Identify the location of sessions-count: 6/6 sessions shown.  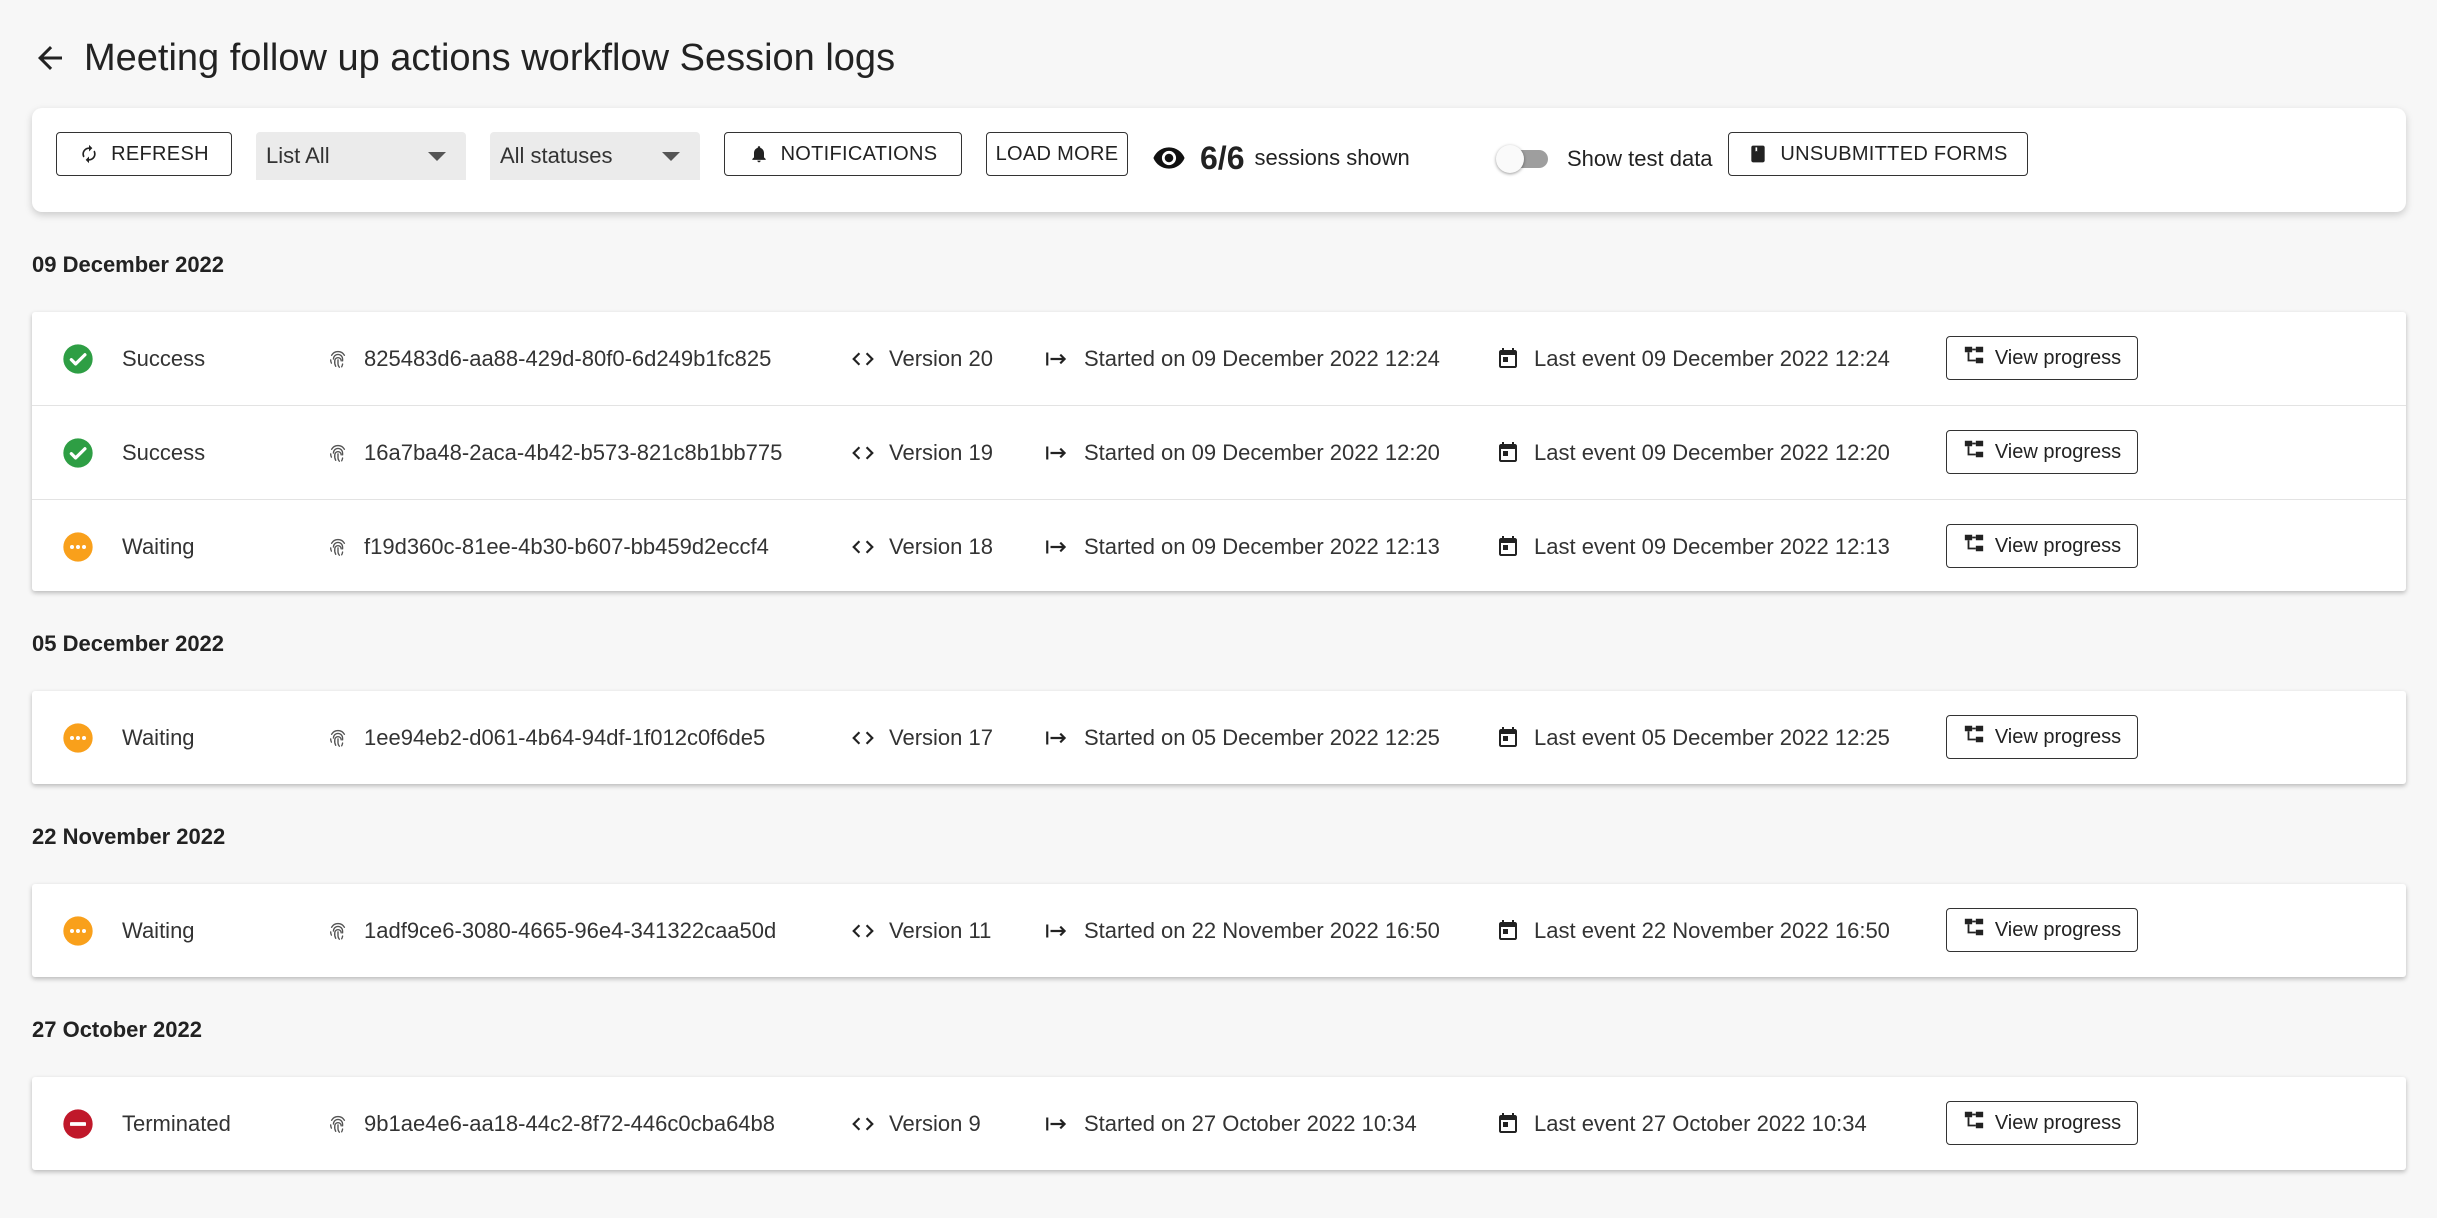
(1281, 158).